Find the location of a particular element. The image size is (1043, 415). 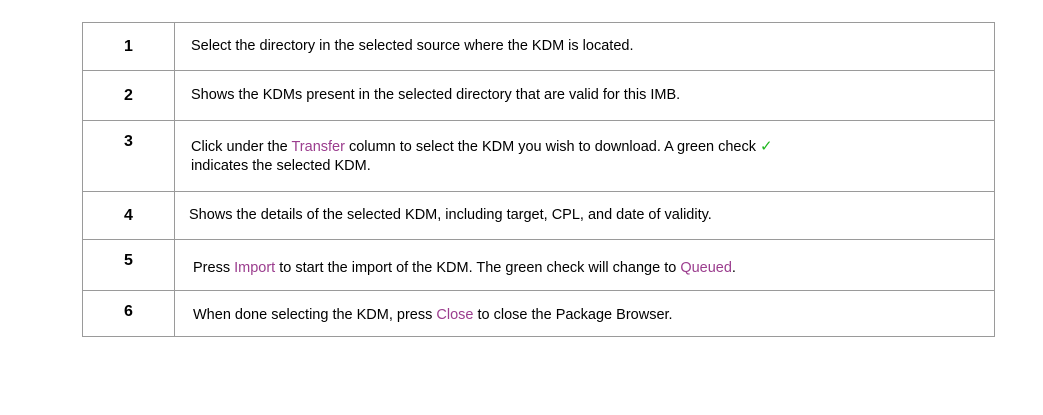

step-number-label: 5 is located at coordinates (128, 260).